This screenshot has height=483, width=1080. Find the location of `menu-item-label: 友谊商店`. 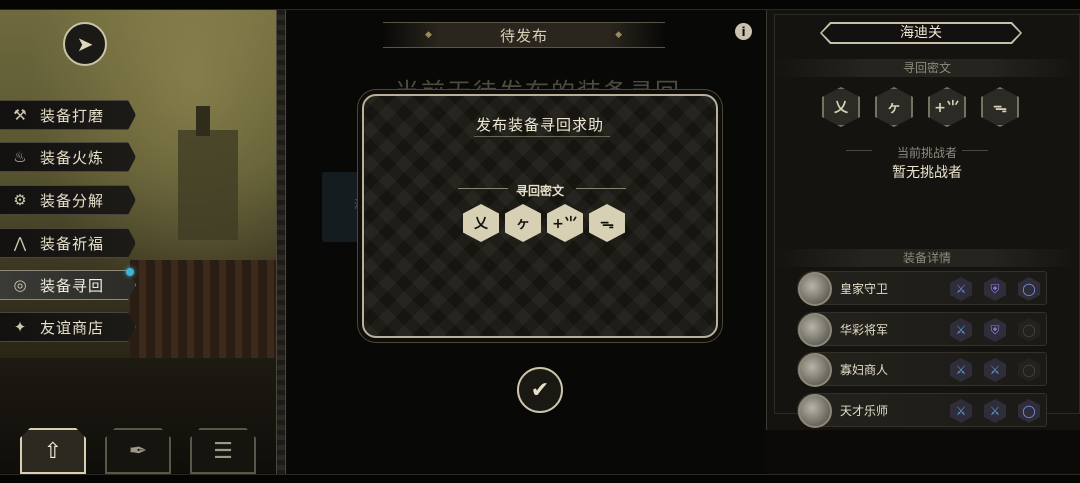

menu-item-label: 友谊商店 is located at coordinates (72, 327).